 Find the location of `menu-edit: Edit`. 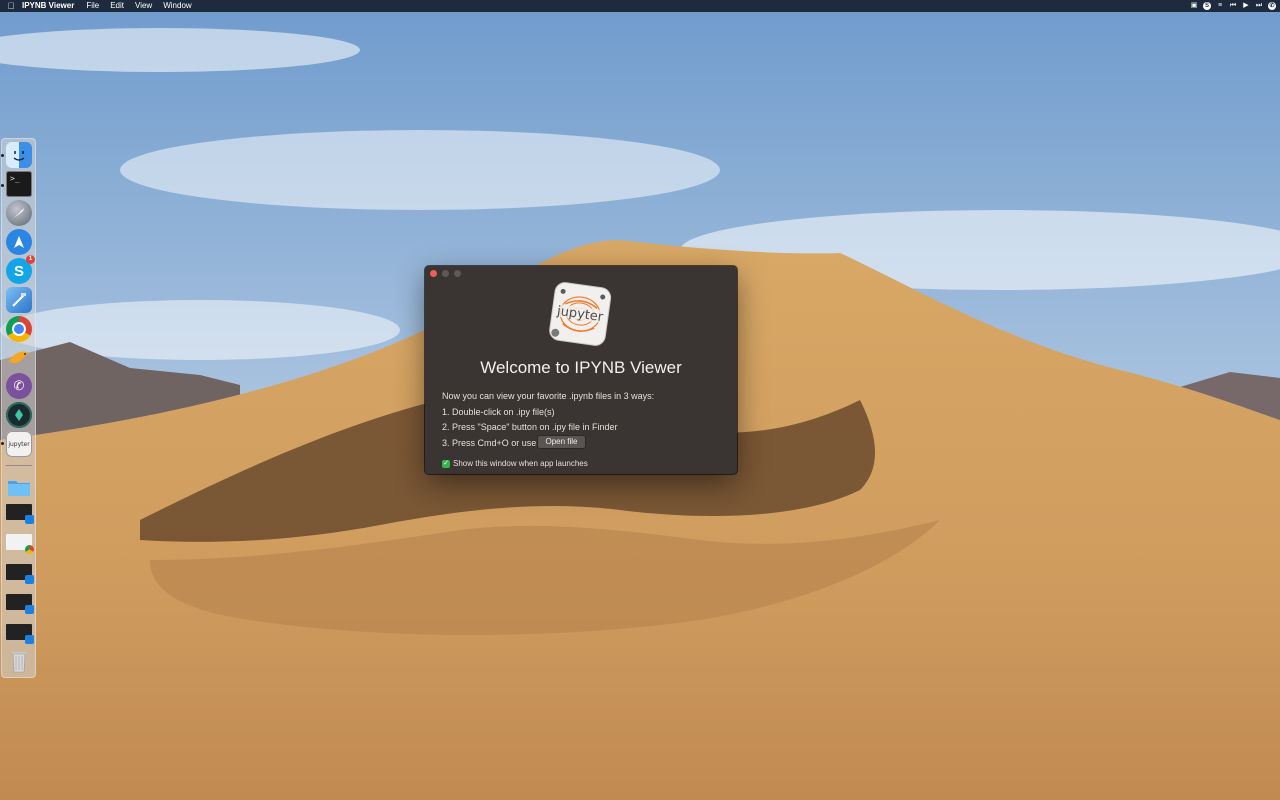

menu-edit: Edit is located at coordinates (117, 6).